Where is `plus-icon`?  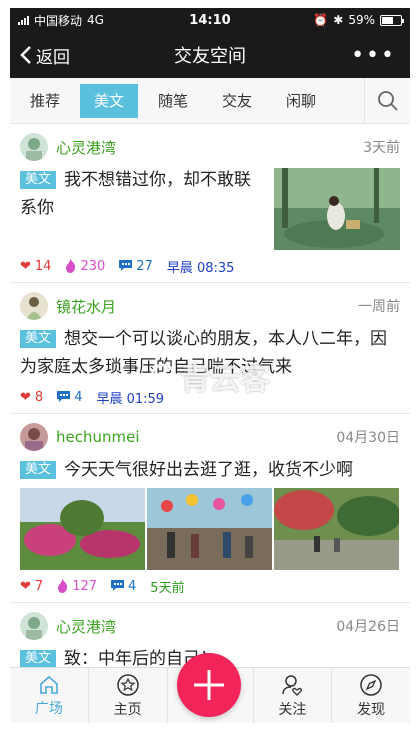 plus-icon is located at coordinates (209, 685).